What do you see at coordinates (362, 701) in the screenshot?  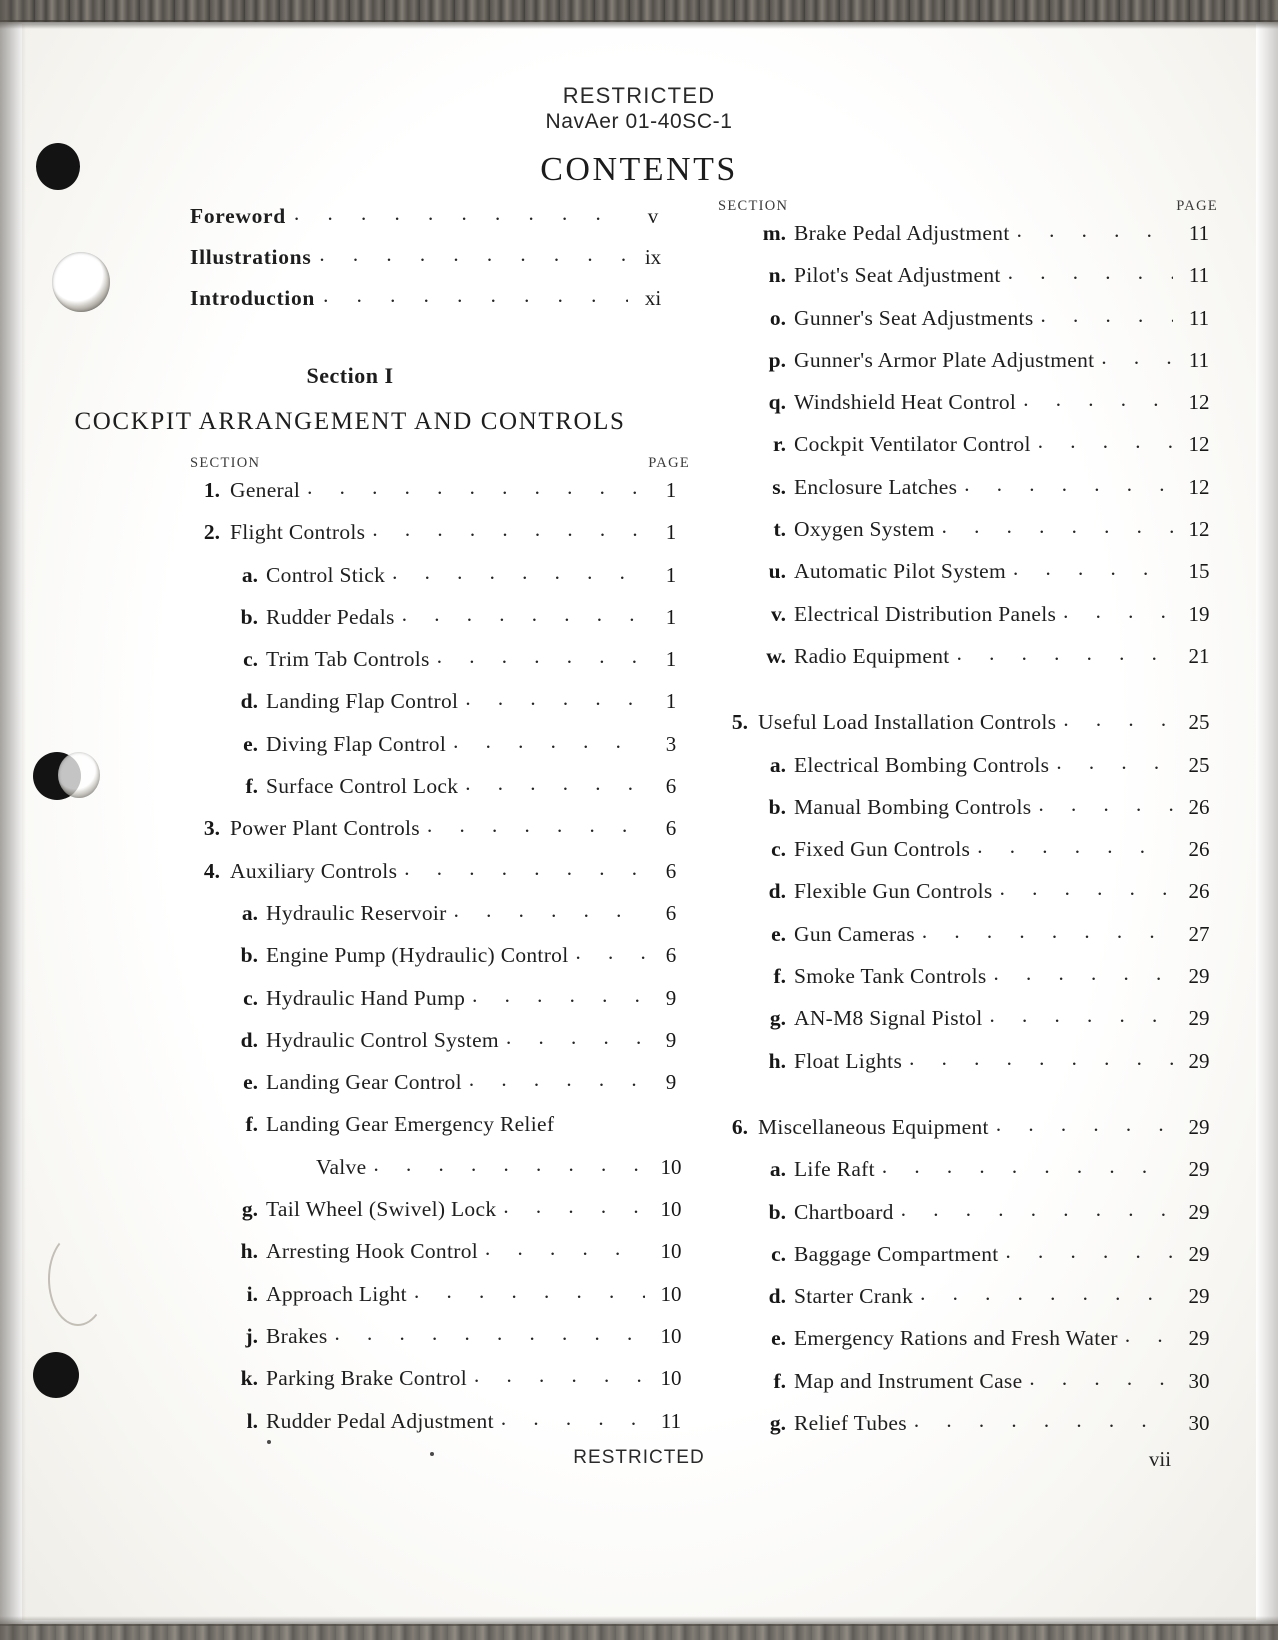 I see `toc-entry-title: Landing Flap Control` at bounding box center [362, 701].